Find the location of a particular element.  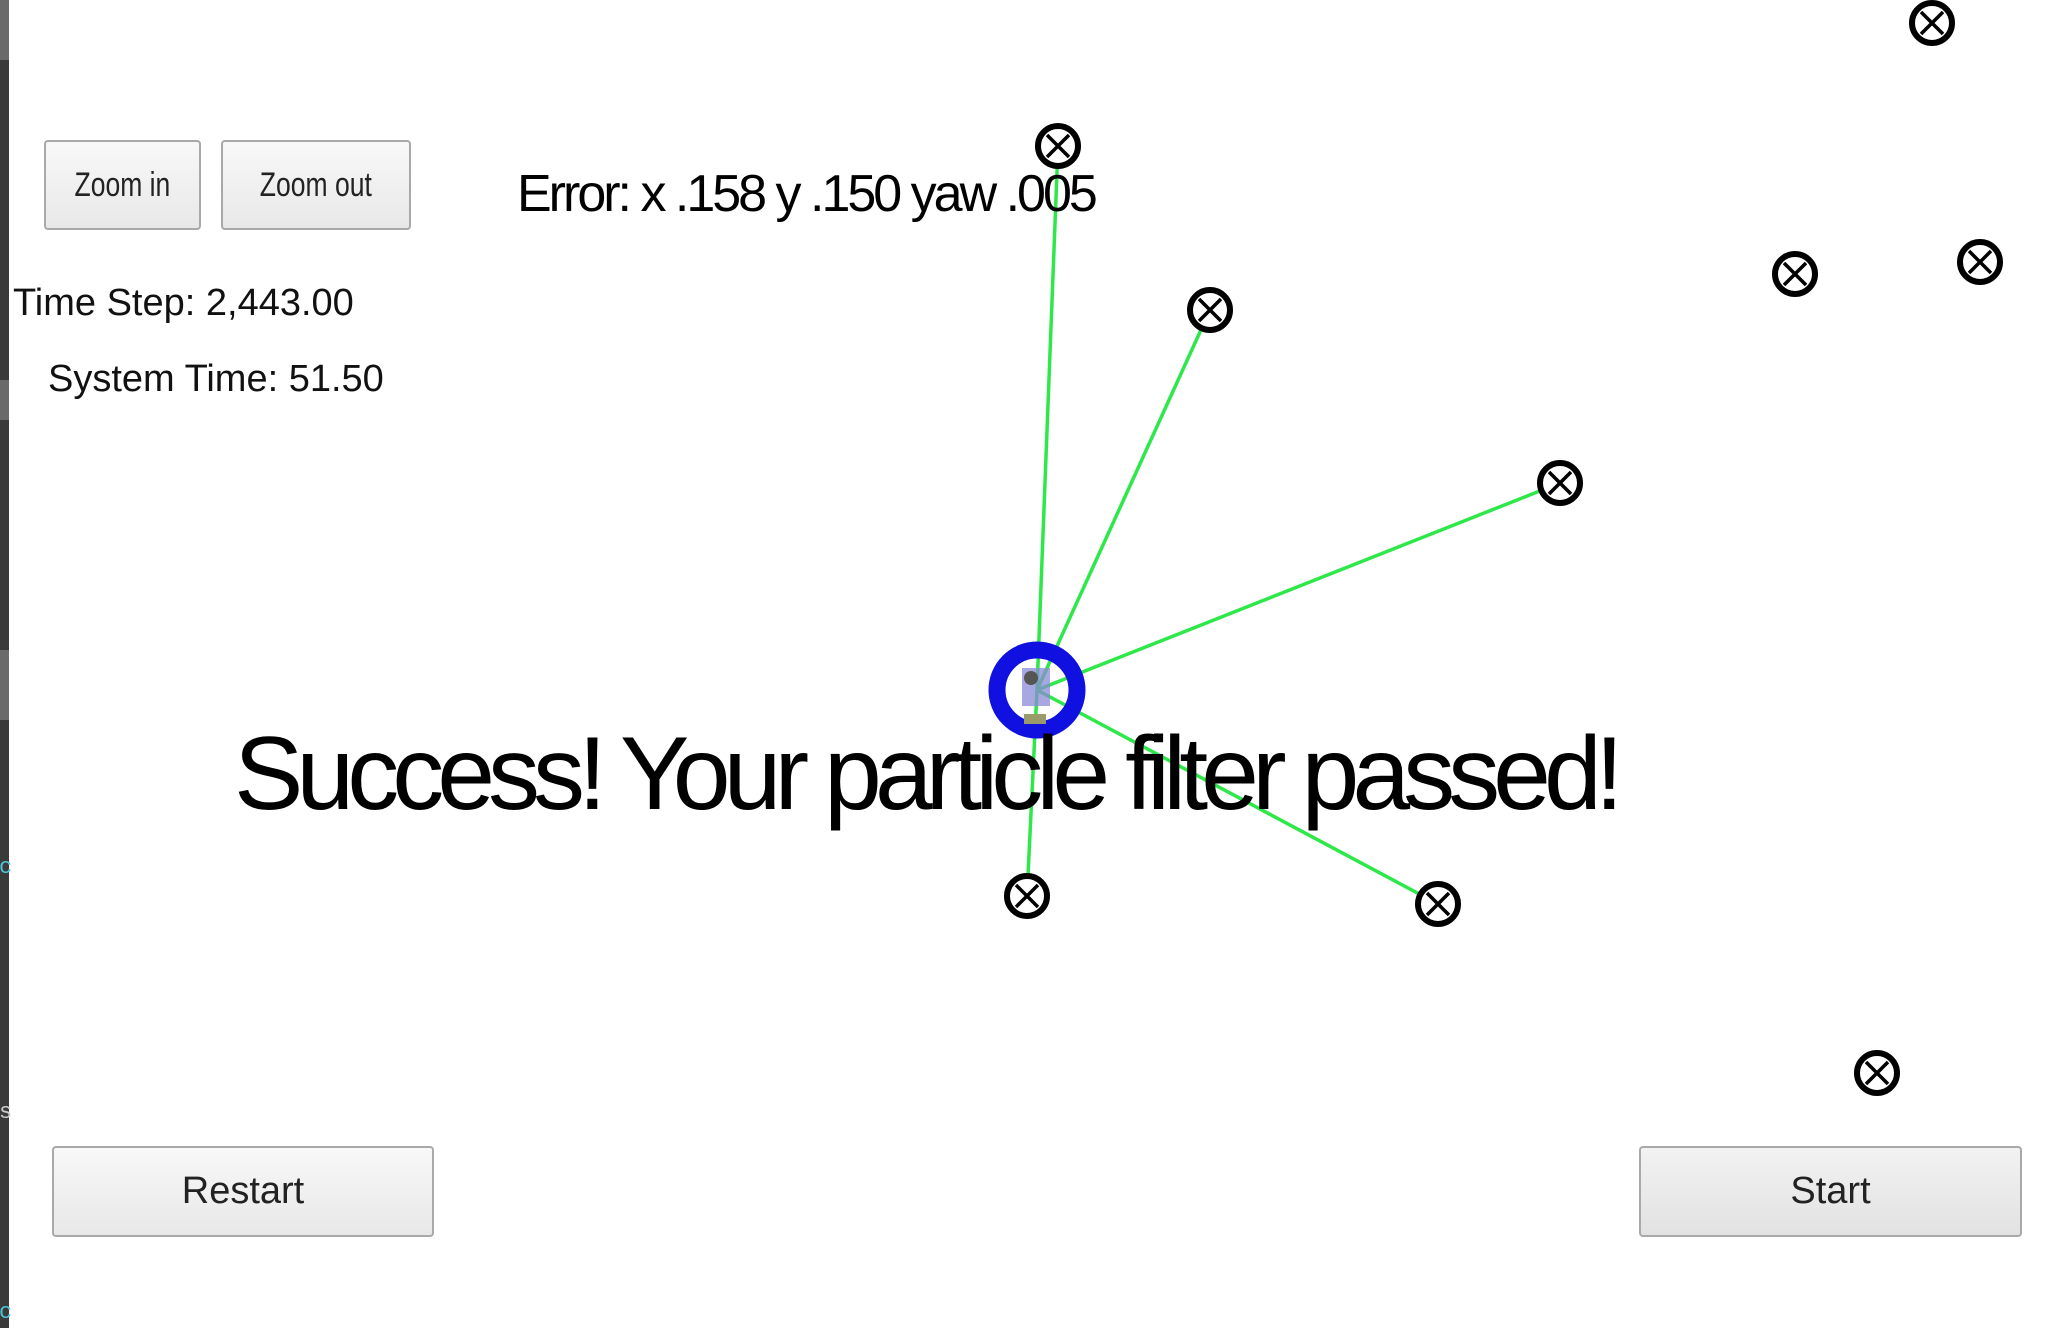

restart-button: Restart is located at coordinates (243, 1191).